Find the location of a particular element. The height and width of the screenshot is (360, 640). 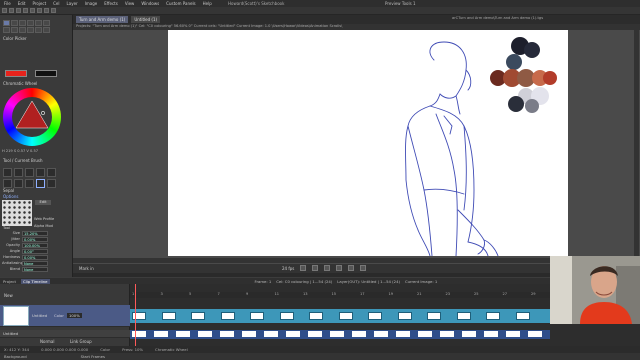

blend-mode-select: Normal is located at coordinates (47, 341).